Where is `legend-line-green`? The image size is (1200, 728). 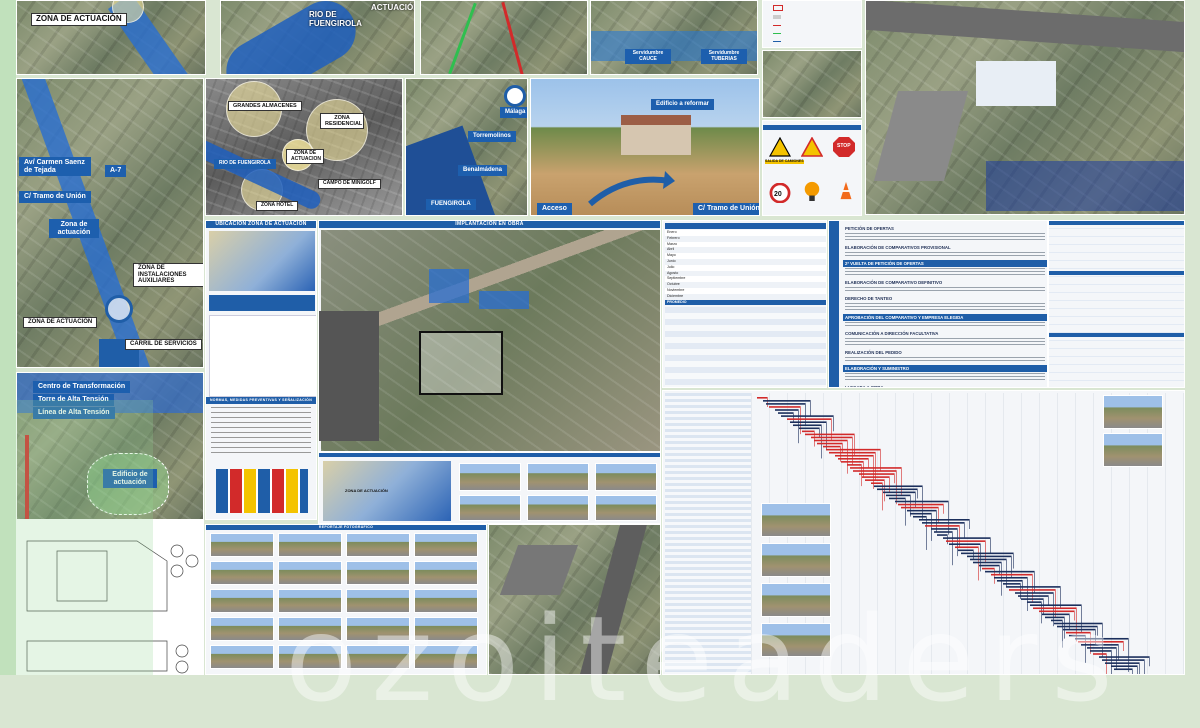 legend-line-green is located at coordinates (777, 33).